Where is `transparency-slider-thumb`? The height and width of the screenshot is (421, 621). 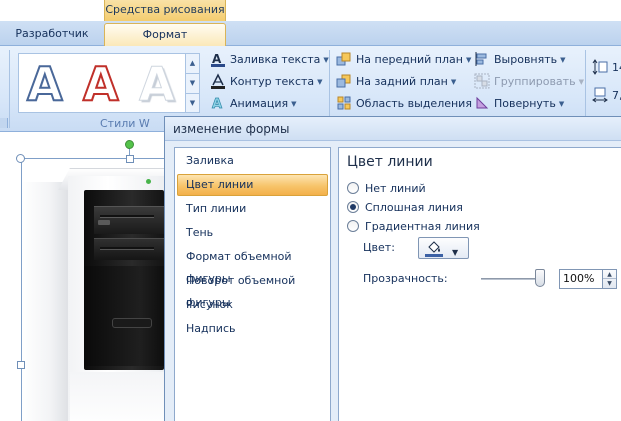 transparency-slider-thumb is located at coordinates (540, 278).